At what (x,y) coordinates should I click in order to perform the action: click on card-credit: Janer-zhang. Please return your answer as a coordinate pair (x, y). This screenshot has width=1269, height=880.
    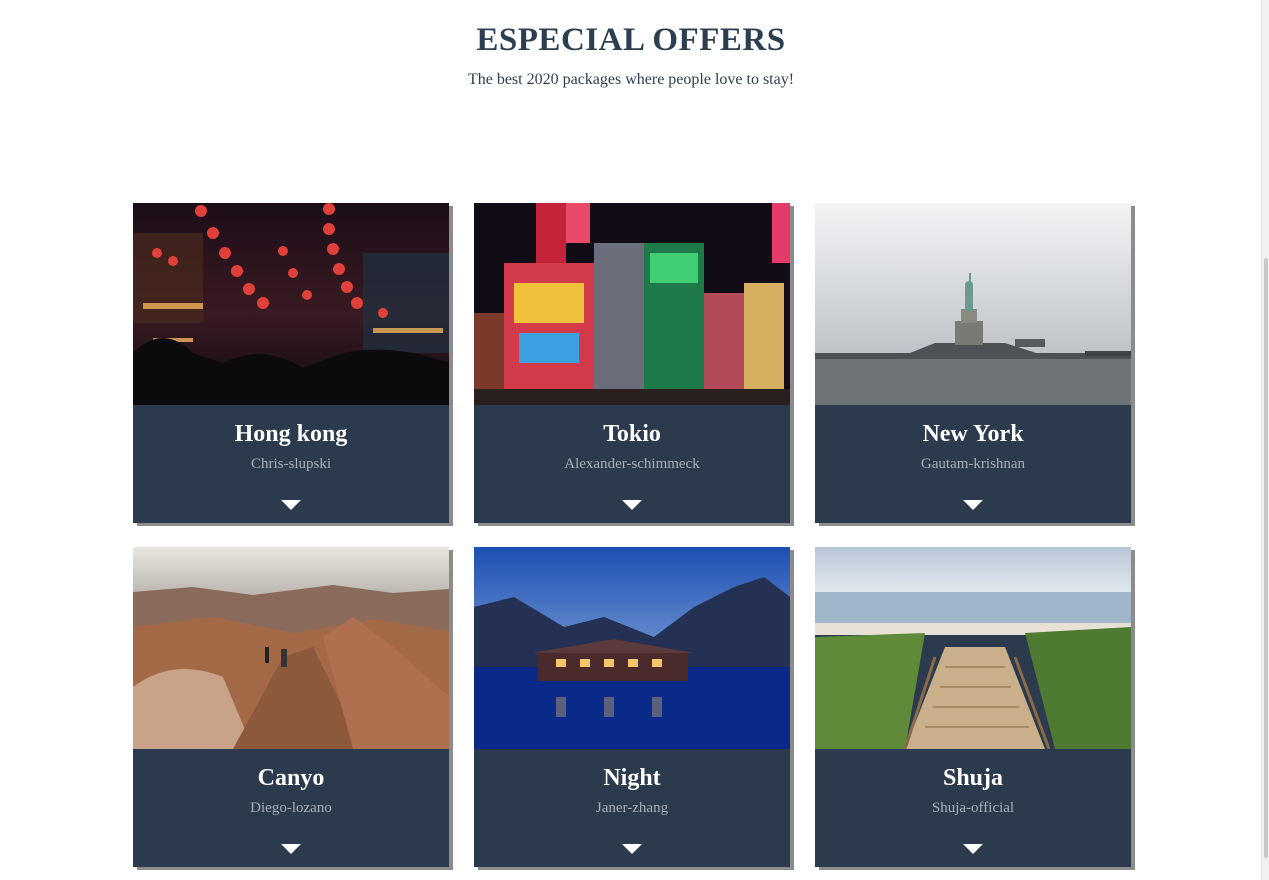
    Looking at the image, I should click on (632, 808).